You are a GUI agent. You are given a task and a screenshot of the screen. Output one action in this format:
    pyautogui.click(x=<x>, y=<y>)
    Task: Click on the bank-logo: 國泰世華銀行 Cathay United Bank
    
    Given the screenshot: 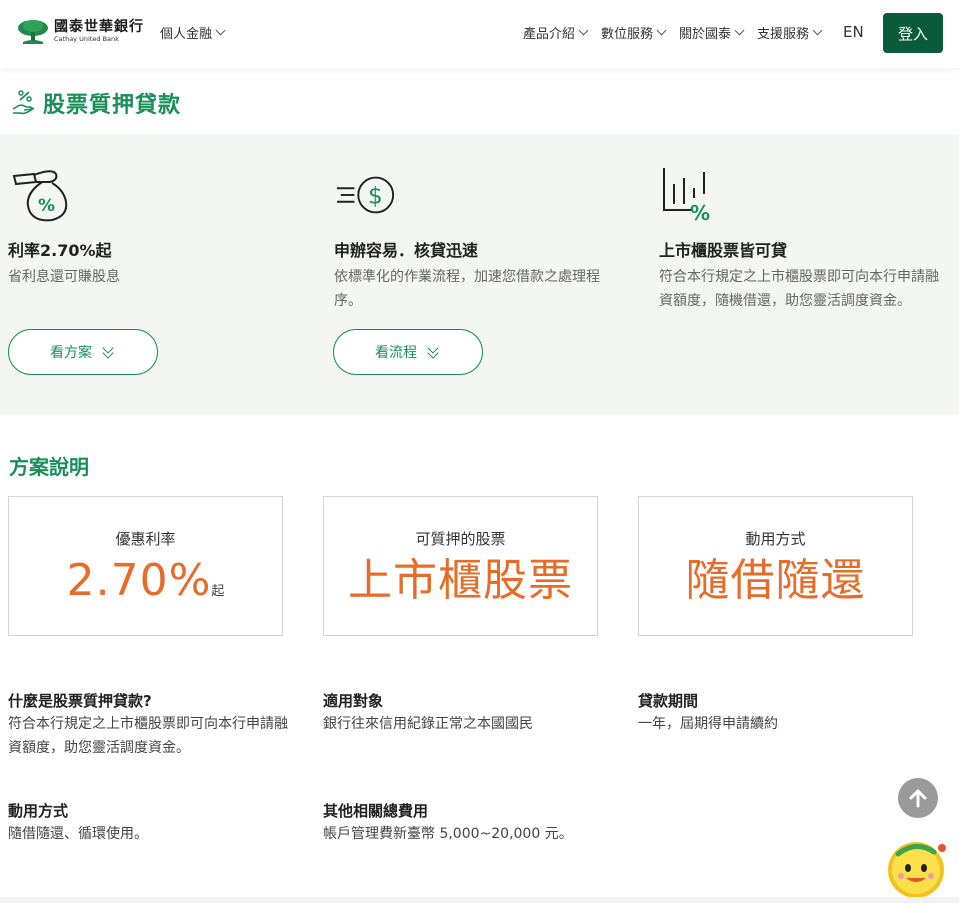 What is the action you would take?
    pyautogui.click(x=80, y=31)
    